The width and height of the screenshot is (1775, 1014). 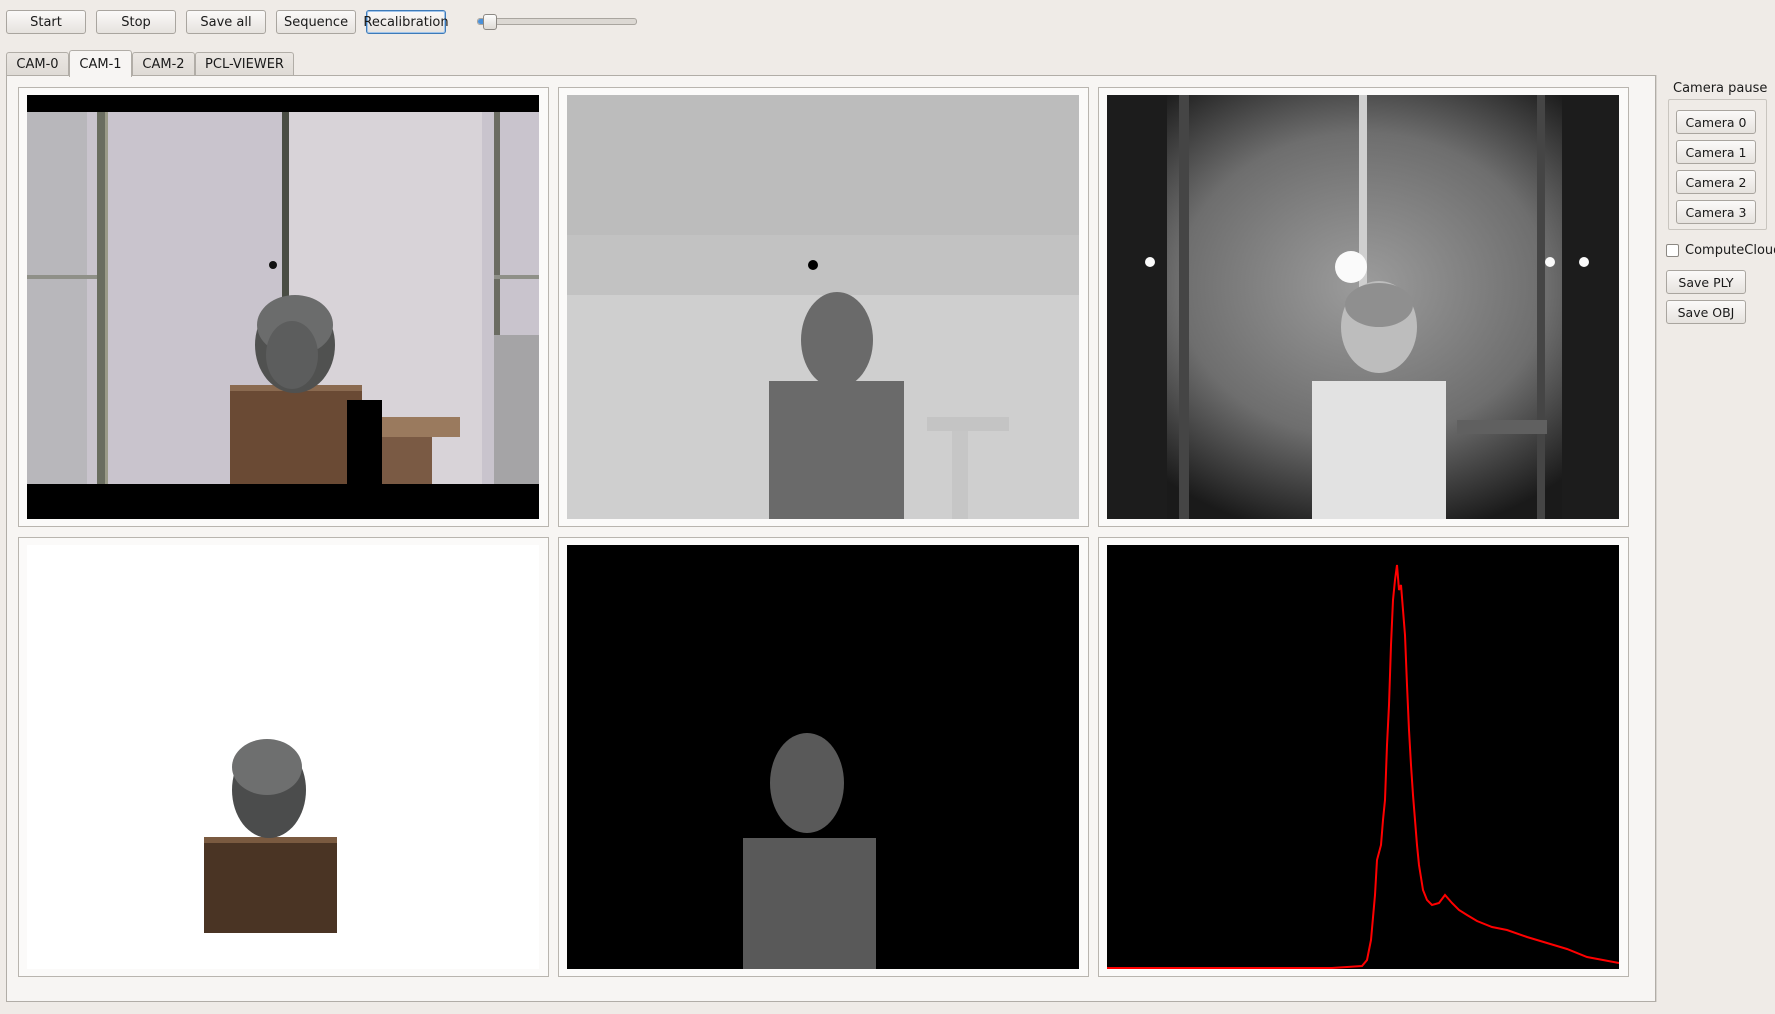 What do you see at coordinates (1672, 250) in the screenshot?
I see `compute-cloud-checkbox` at bounding box center [1672, 250].